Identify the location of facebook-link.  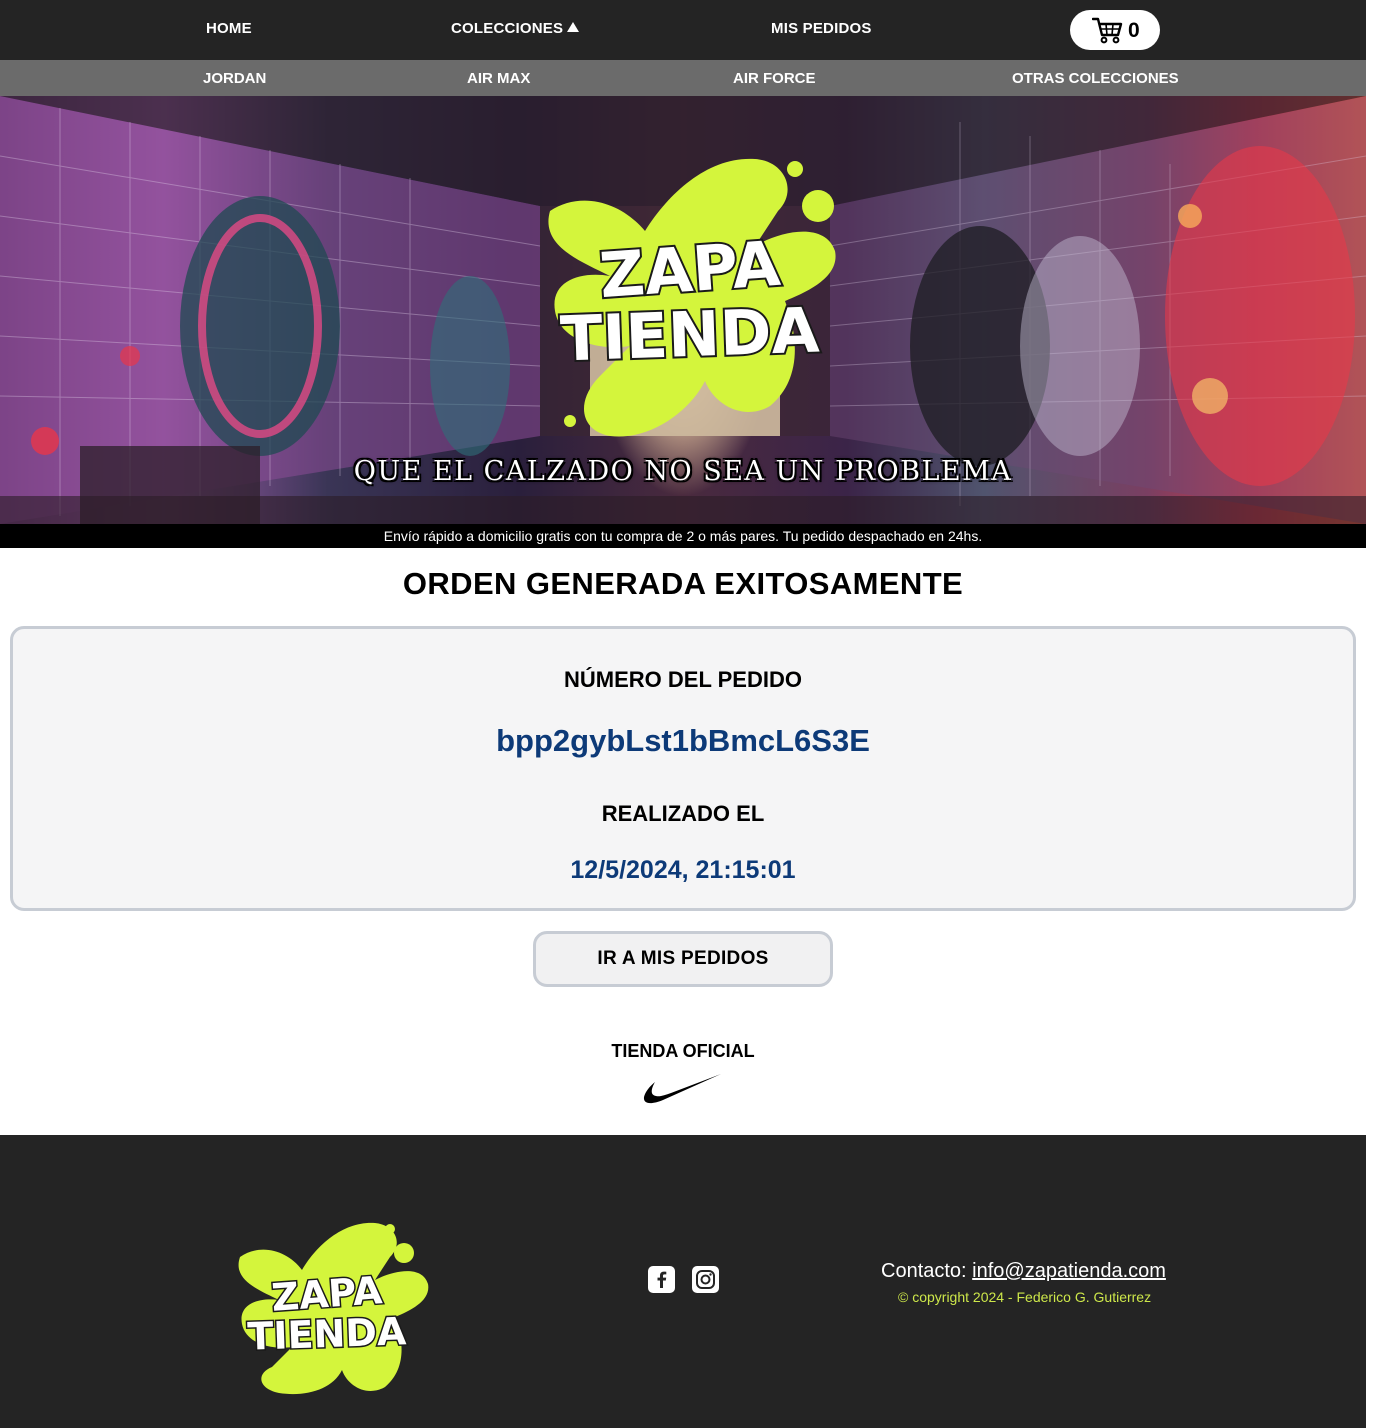
(661, 1279).